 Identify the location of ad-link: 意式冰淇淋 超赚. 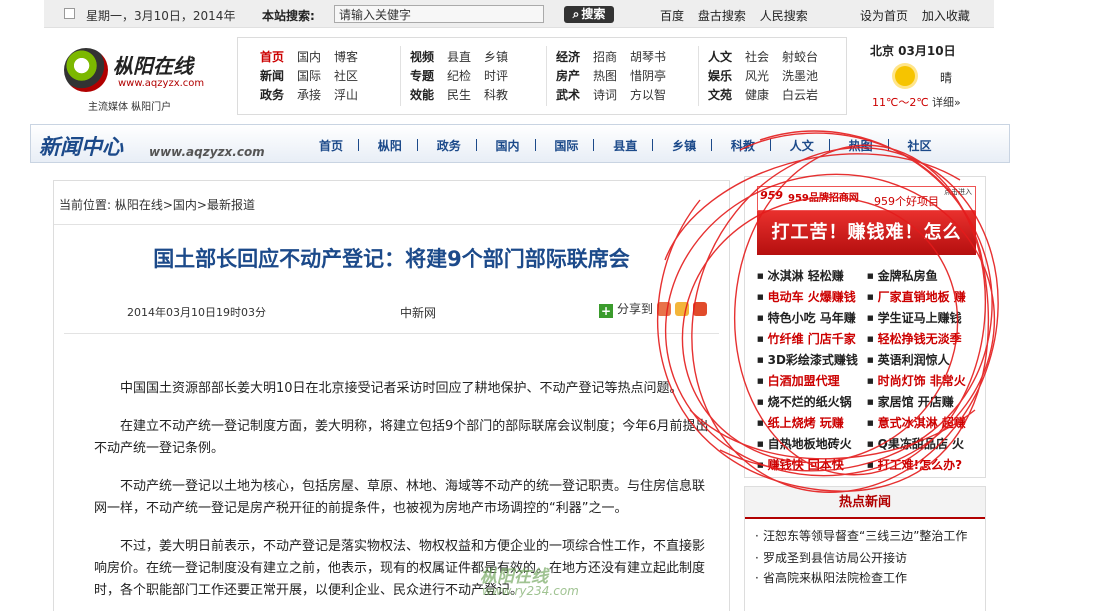
(922, 422).